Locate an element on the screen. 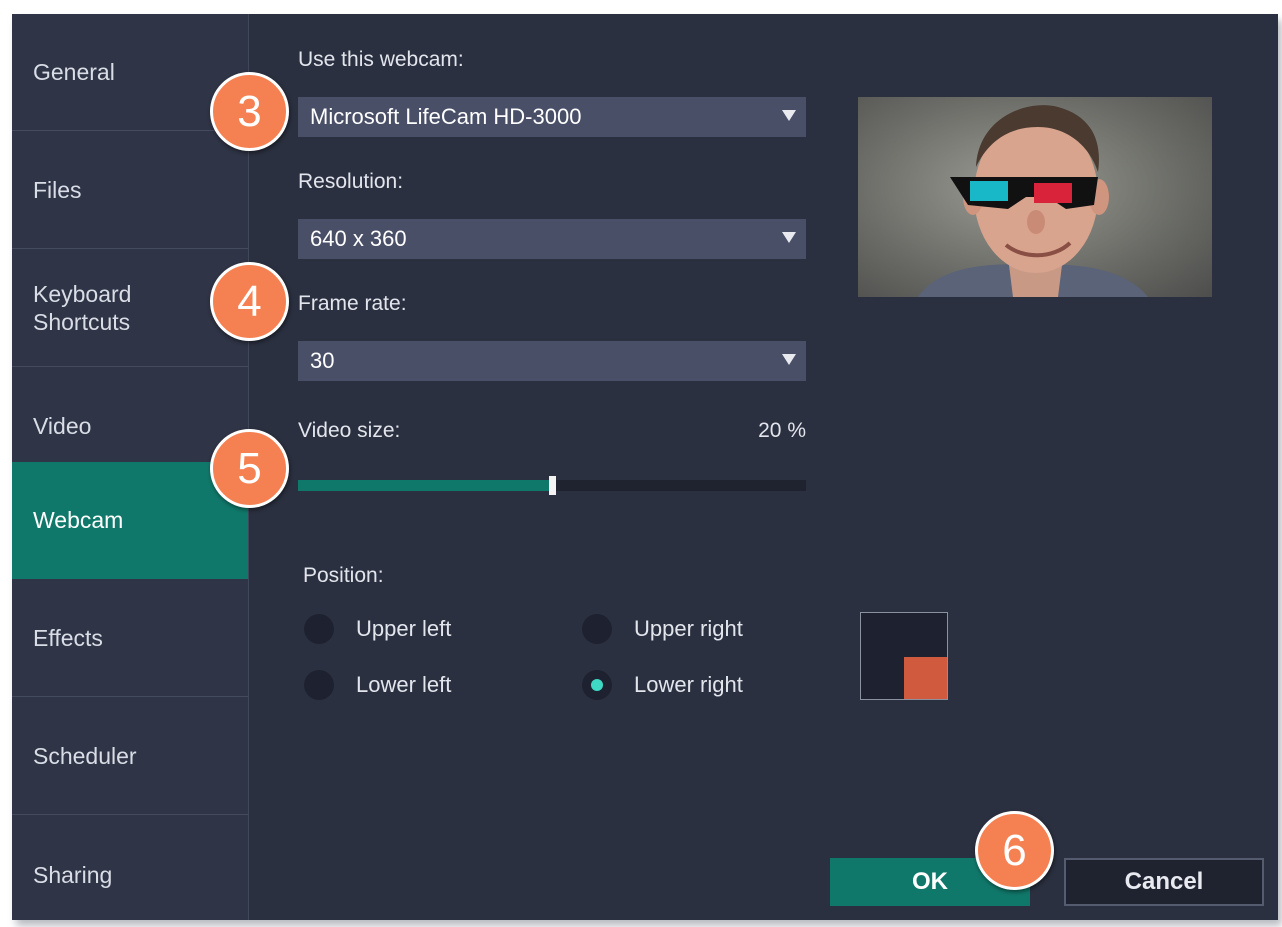 The height and width of the screenshot is (927, 1282). sidebar-item-label: Video is located at coordinates (62, 426).